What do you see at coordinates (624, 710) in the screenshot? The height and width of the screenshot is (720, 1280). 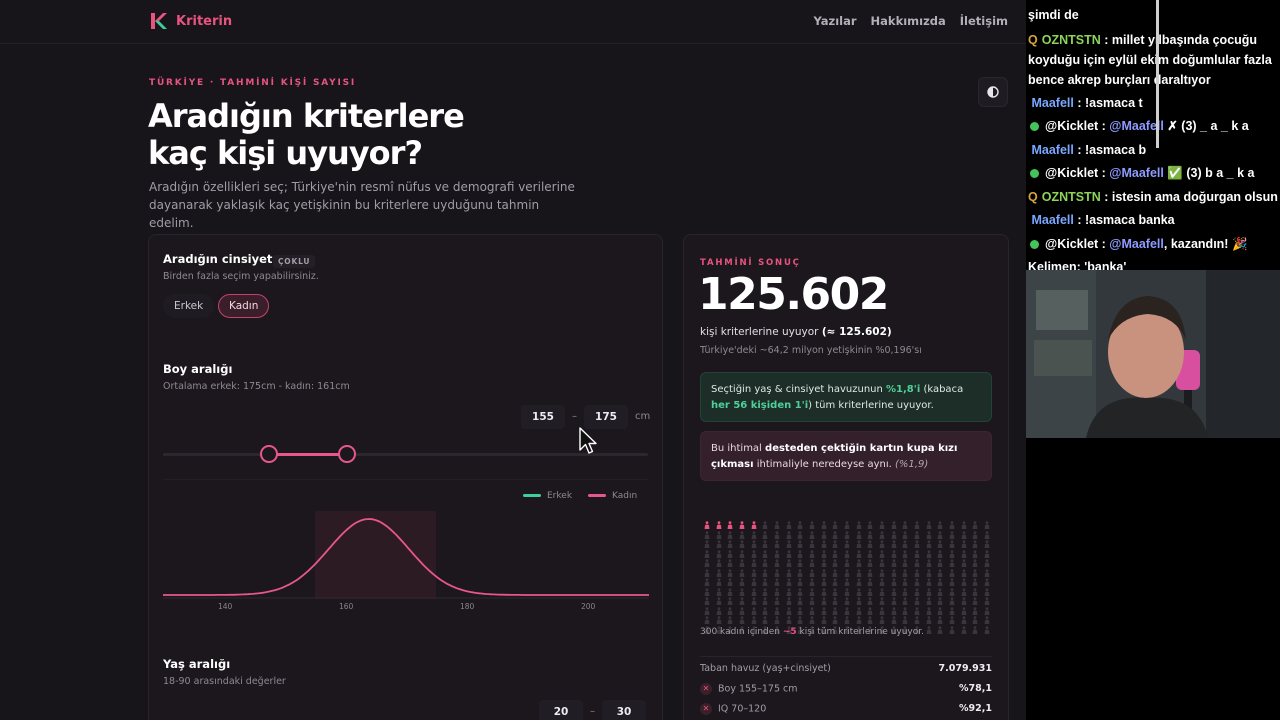 I see `age-max-input: 30` at bounding box center [624, 710].